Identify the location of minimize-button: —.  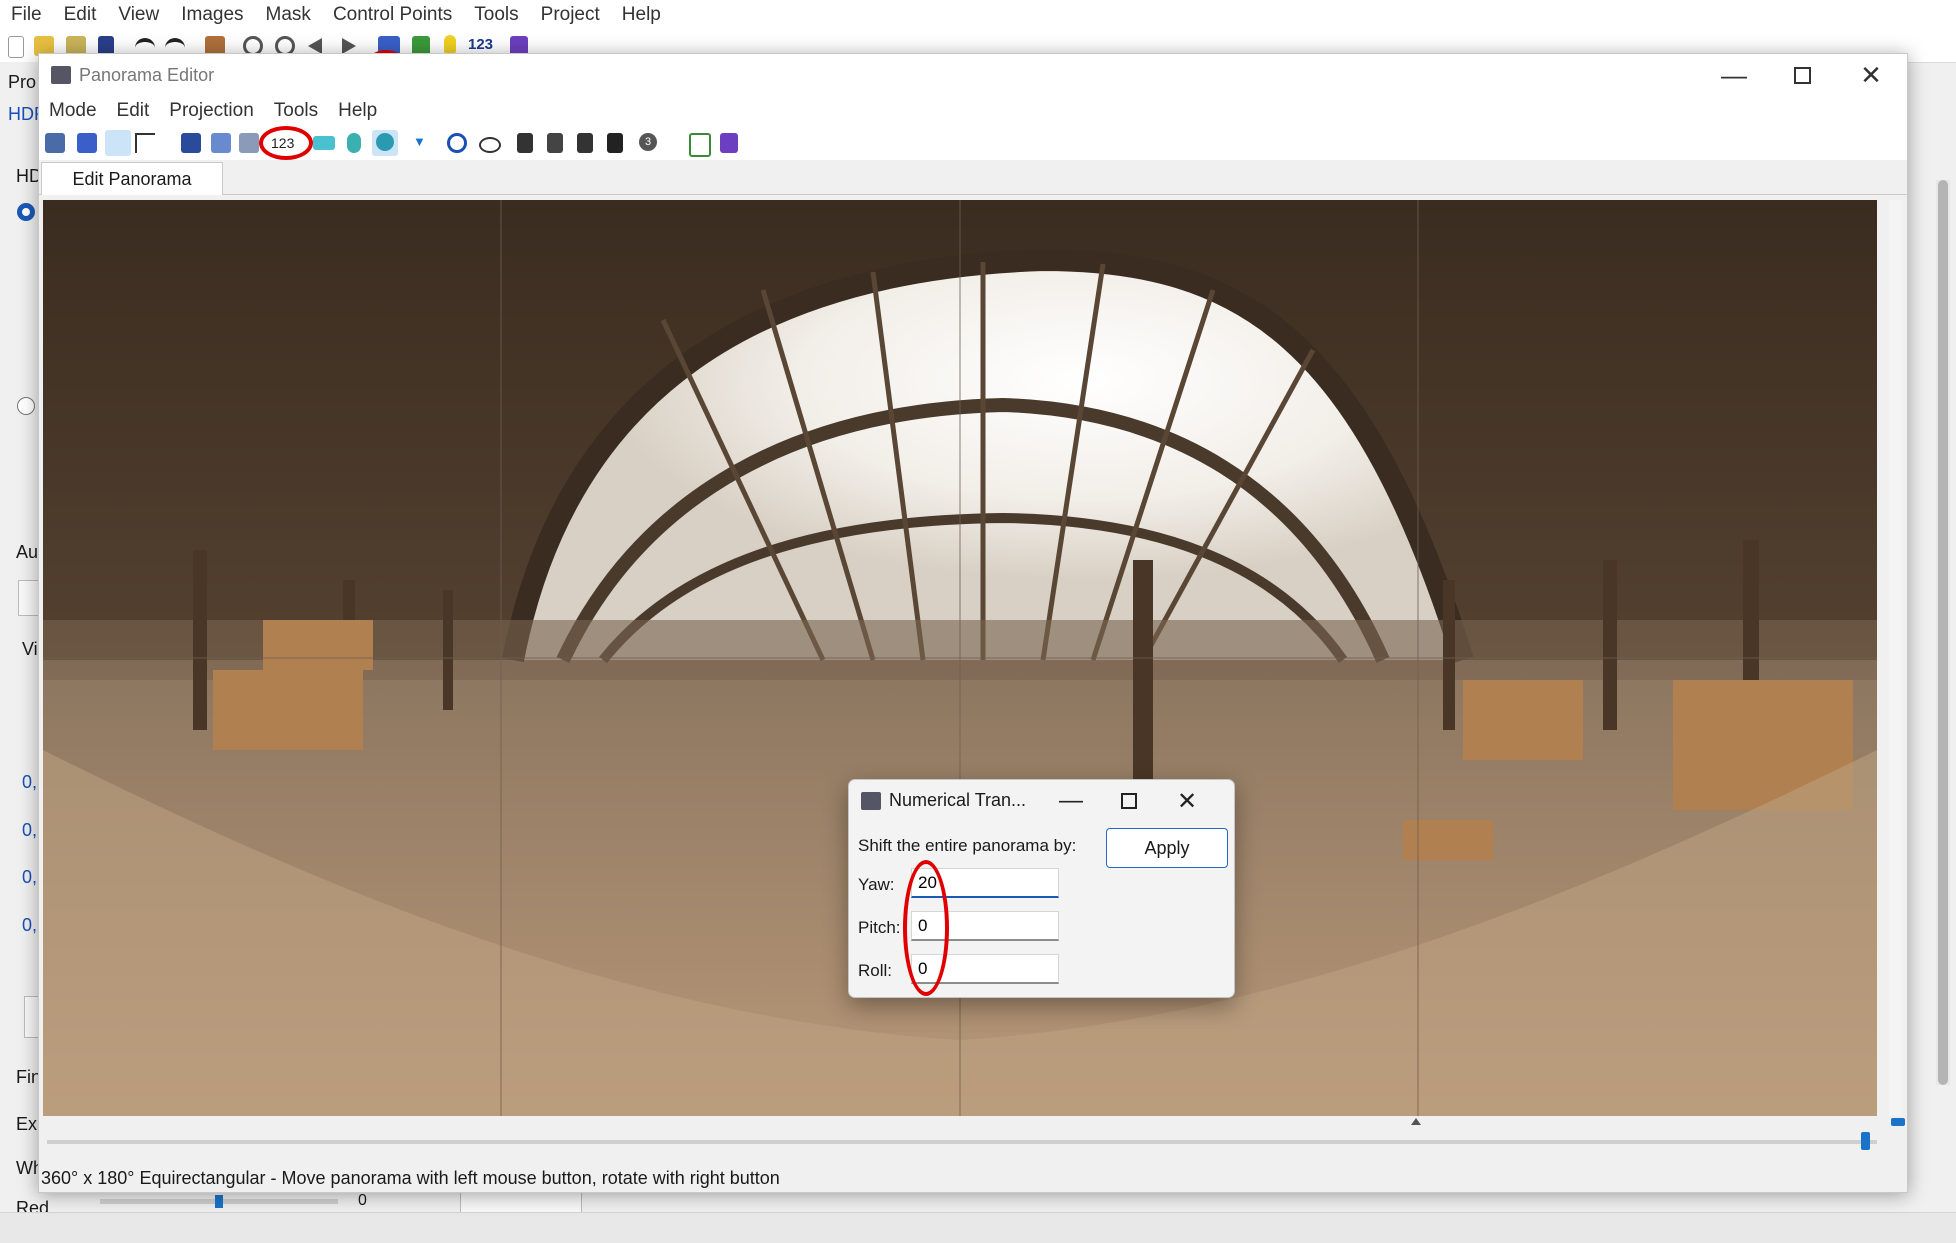
(1734, 75).